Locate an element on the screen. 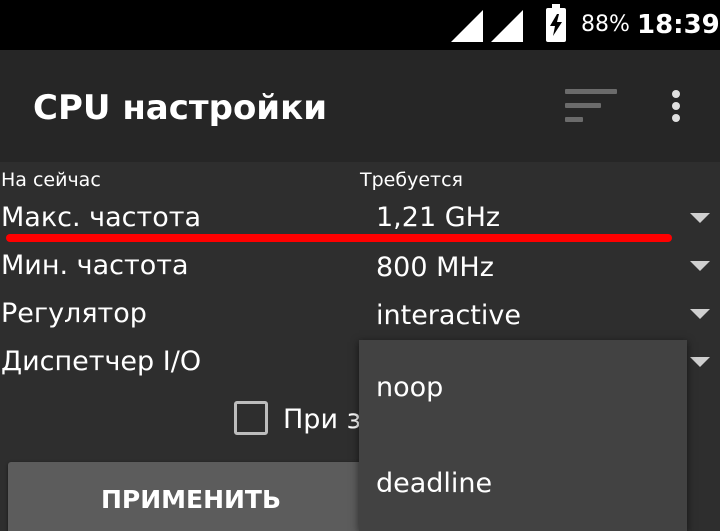  governor-dropdown-arrow-icon is located at coordinates (700, 314).